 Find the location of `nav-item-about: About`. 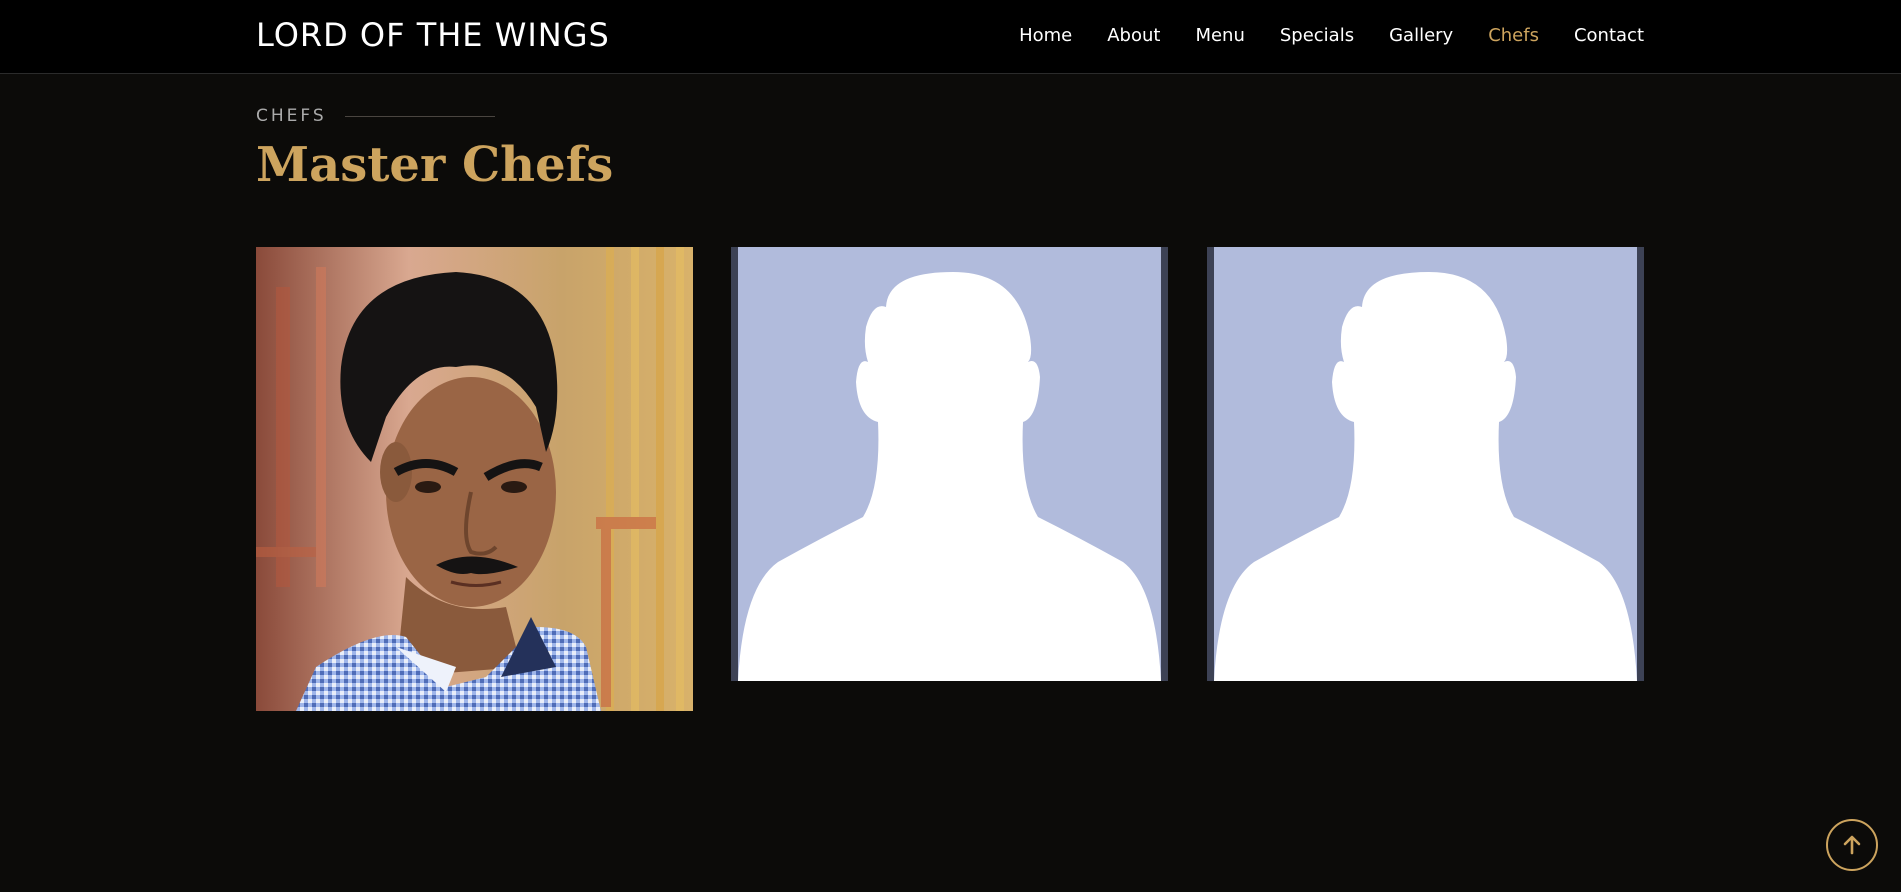

nav-item-about: About is located at coordinates (1133, 36).